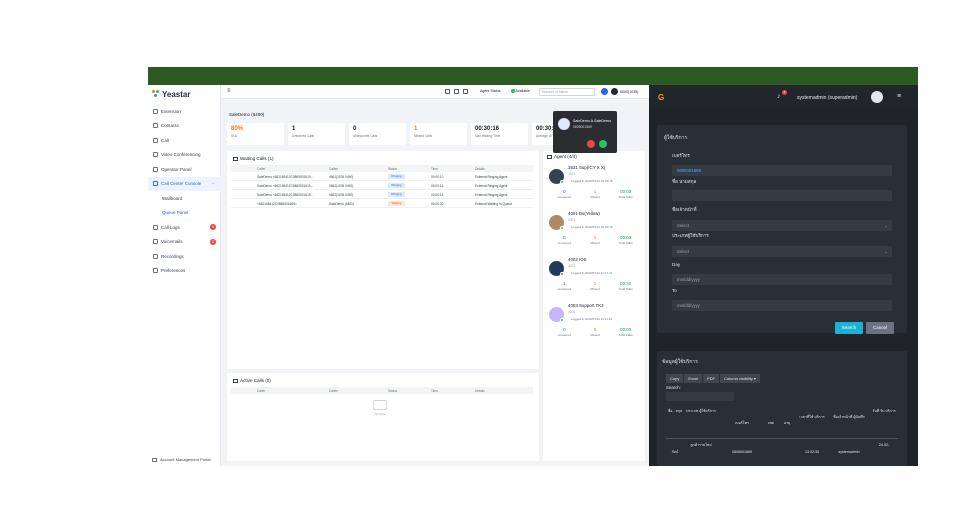 This screenshot has width=957, height=513. Describe the element at coordinates (447, 91) in the screenshot. I see `screen-icon` at that location.